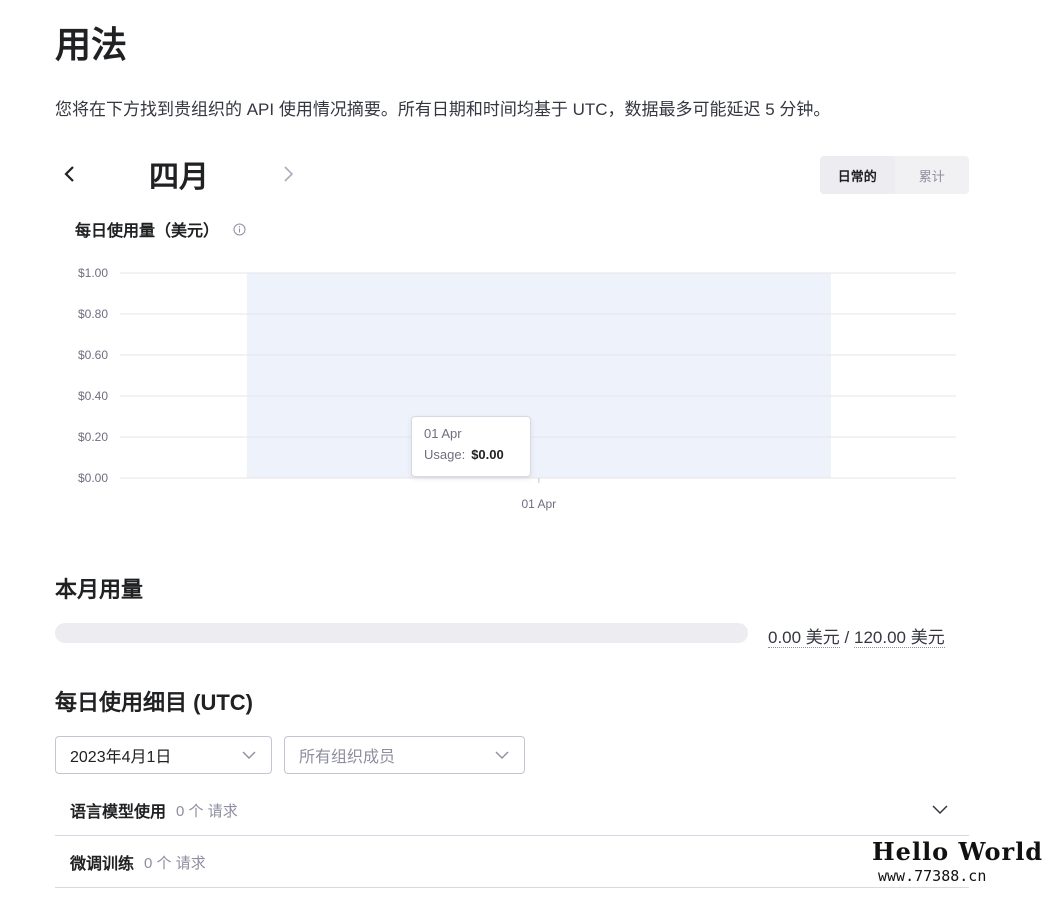  I want to click on watermark: Hello World www.77388.cn, so click(957, 862).